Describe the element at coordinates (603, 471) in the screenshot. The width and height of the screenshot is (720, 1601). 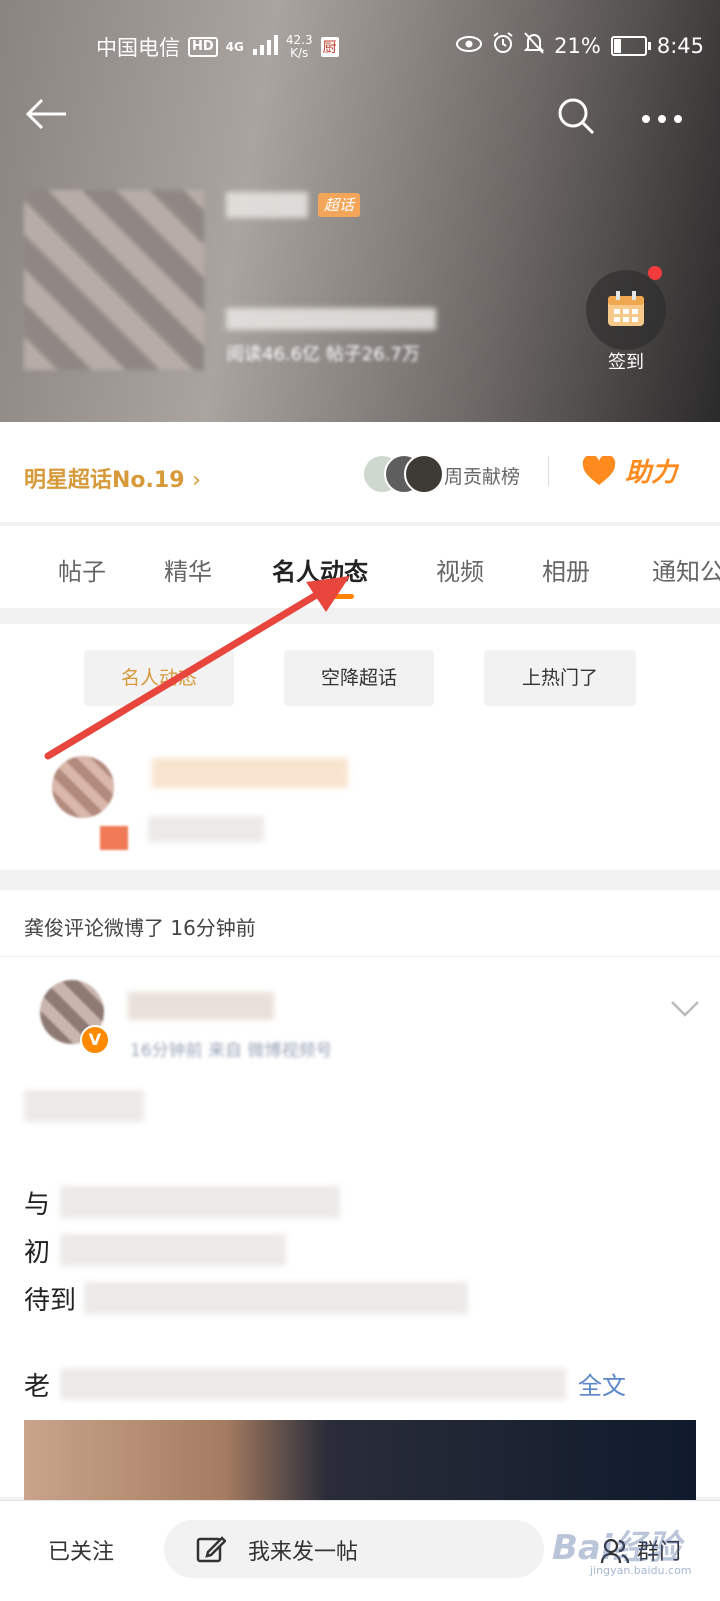
I see `heart-icon` at that location.